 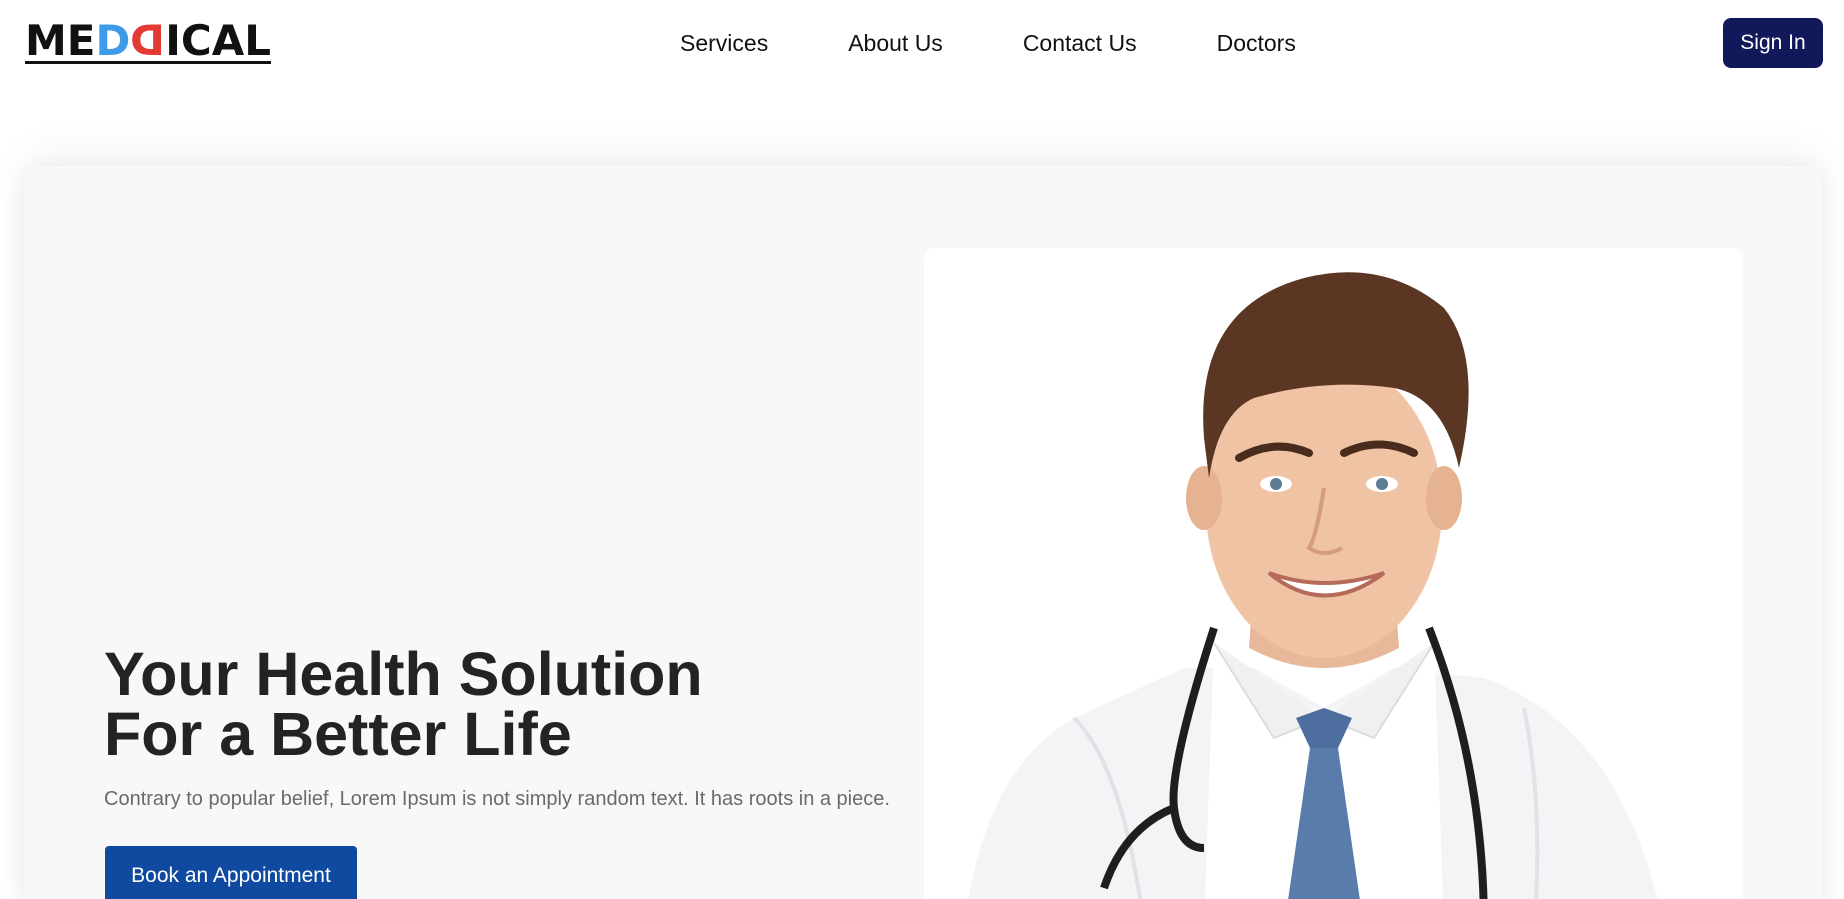 I want to click on nav-link-doctors: Doctors, so click(x=1256, y=43).